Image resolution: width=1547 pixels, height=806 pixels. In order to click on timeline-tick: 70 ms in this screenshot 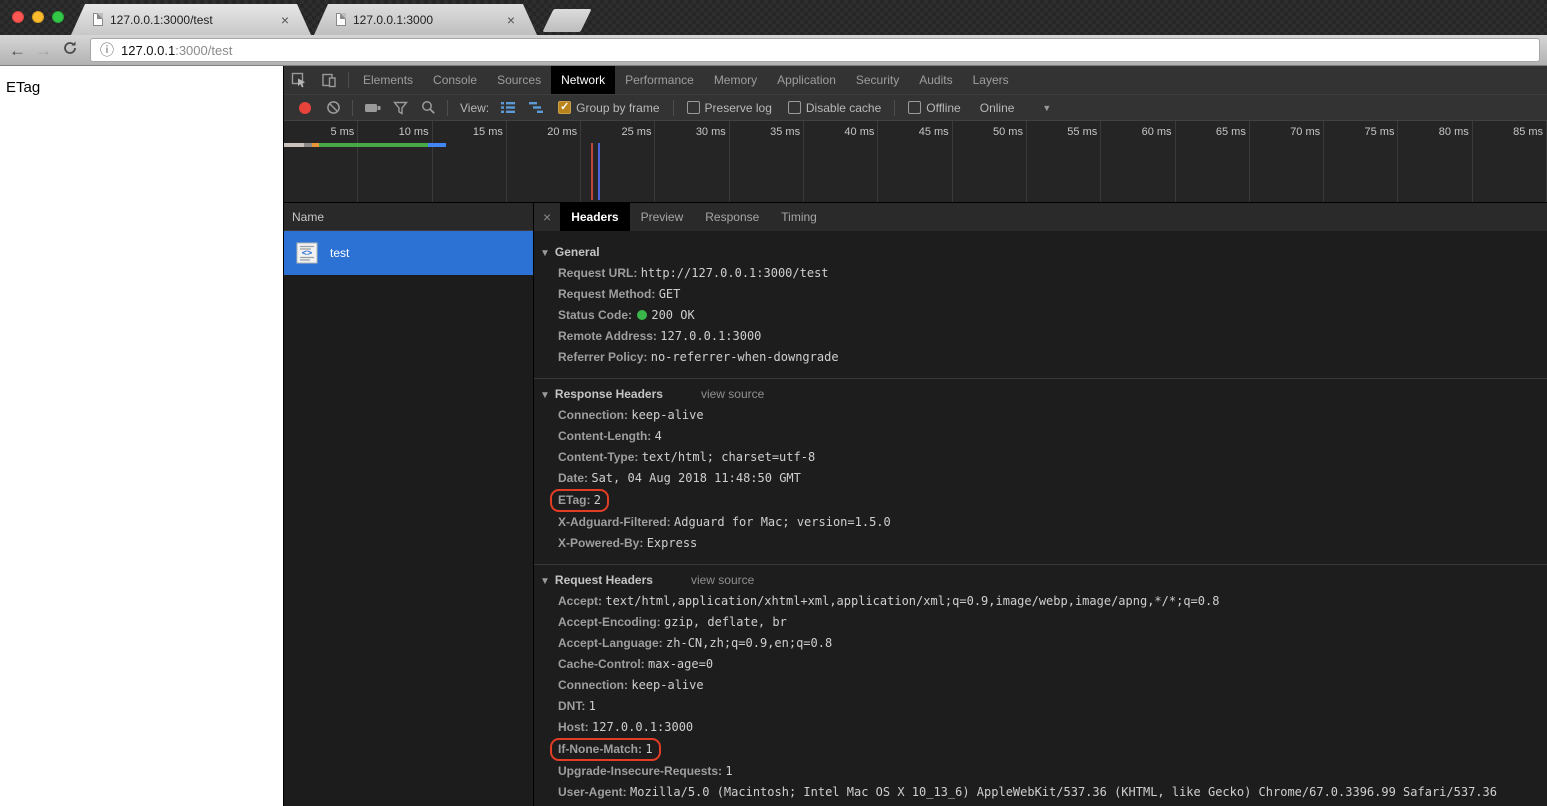, I will do `click(1287, 161)`.